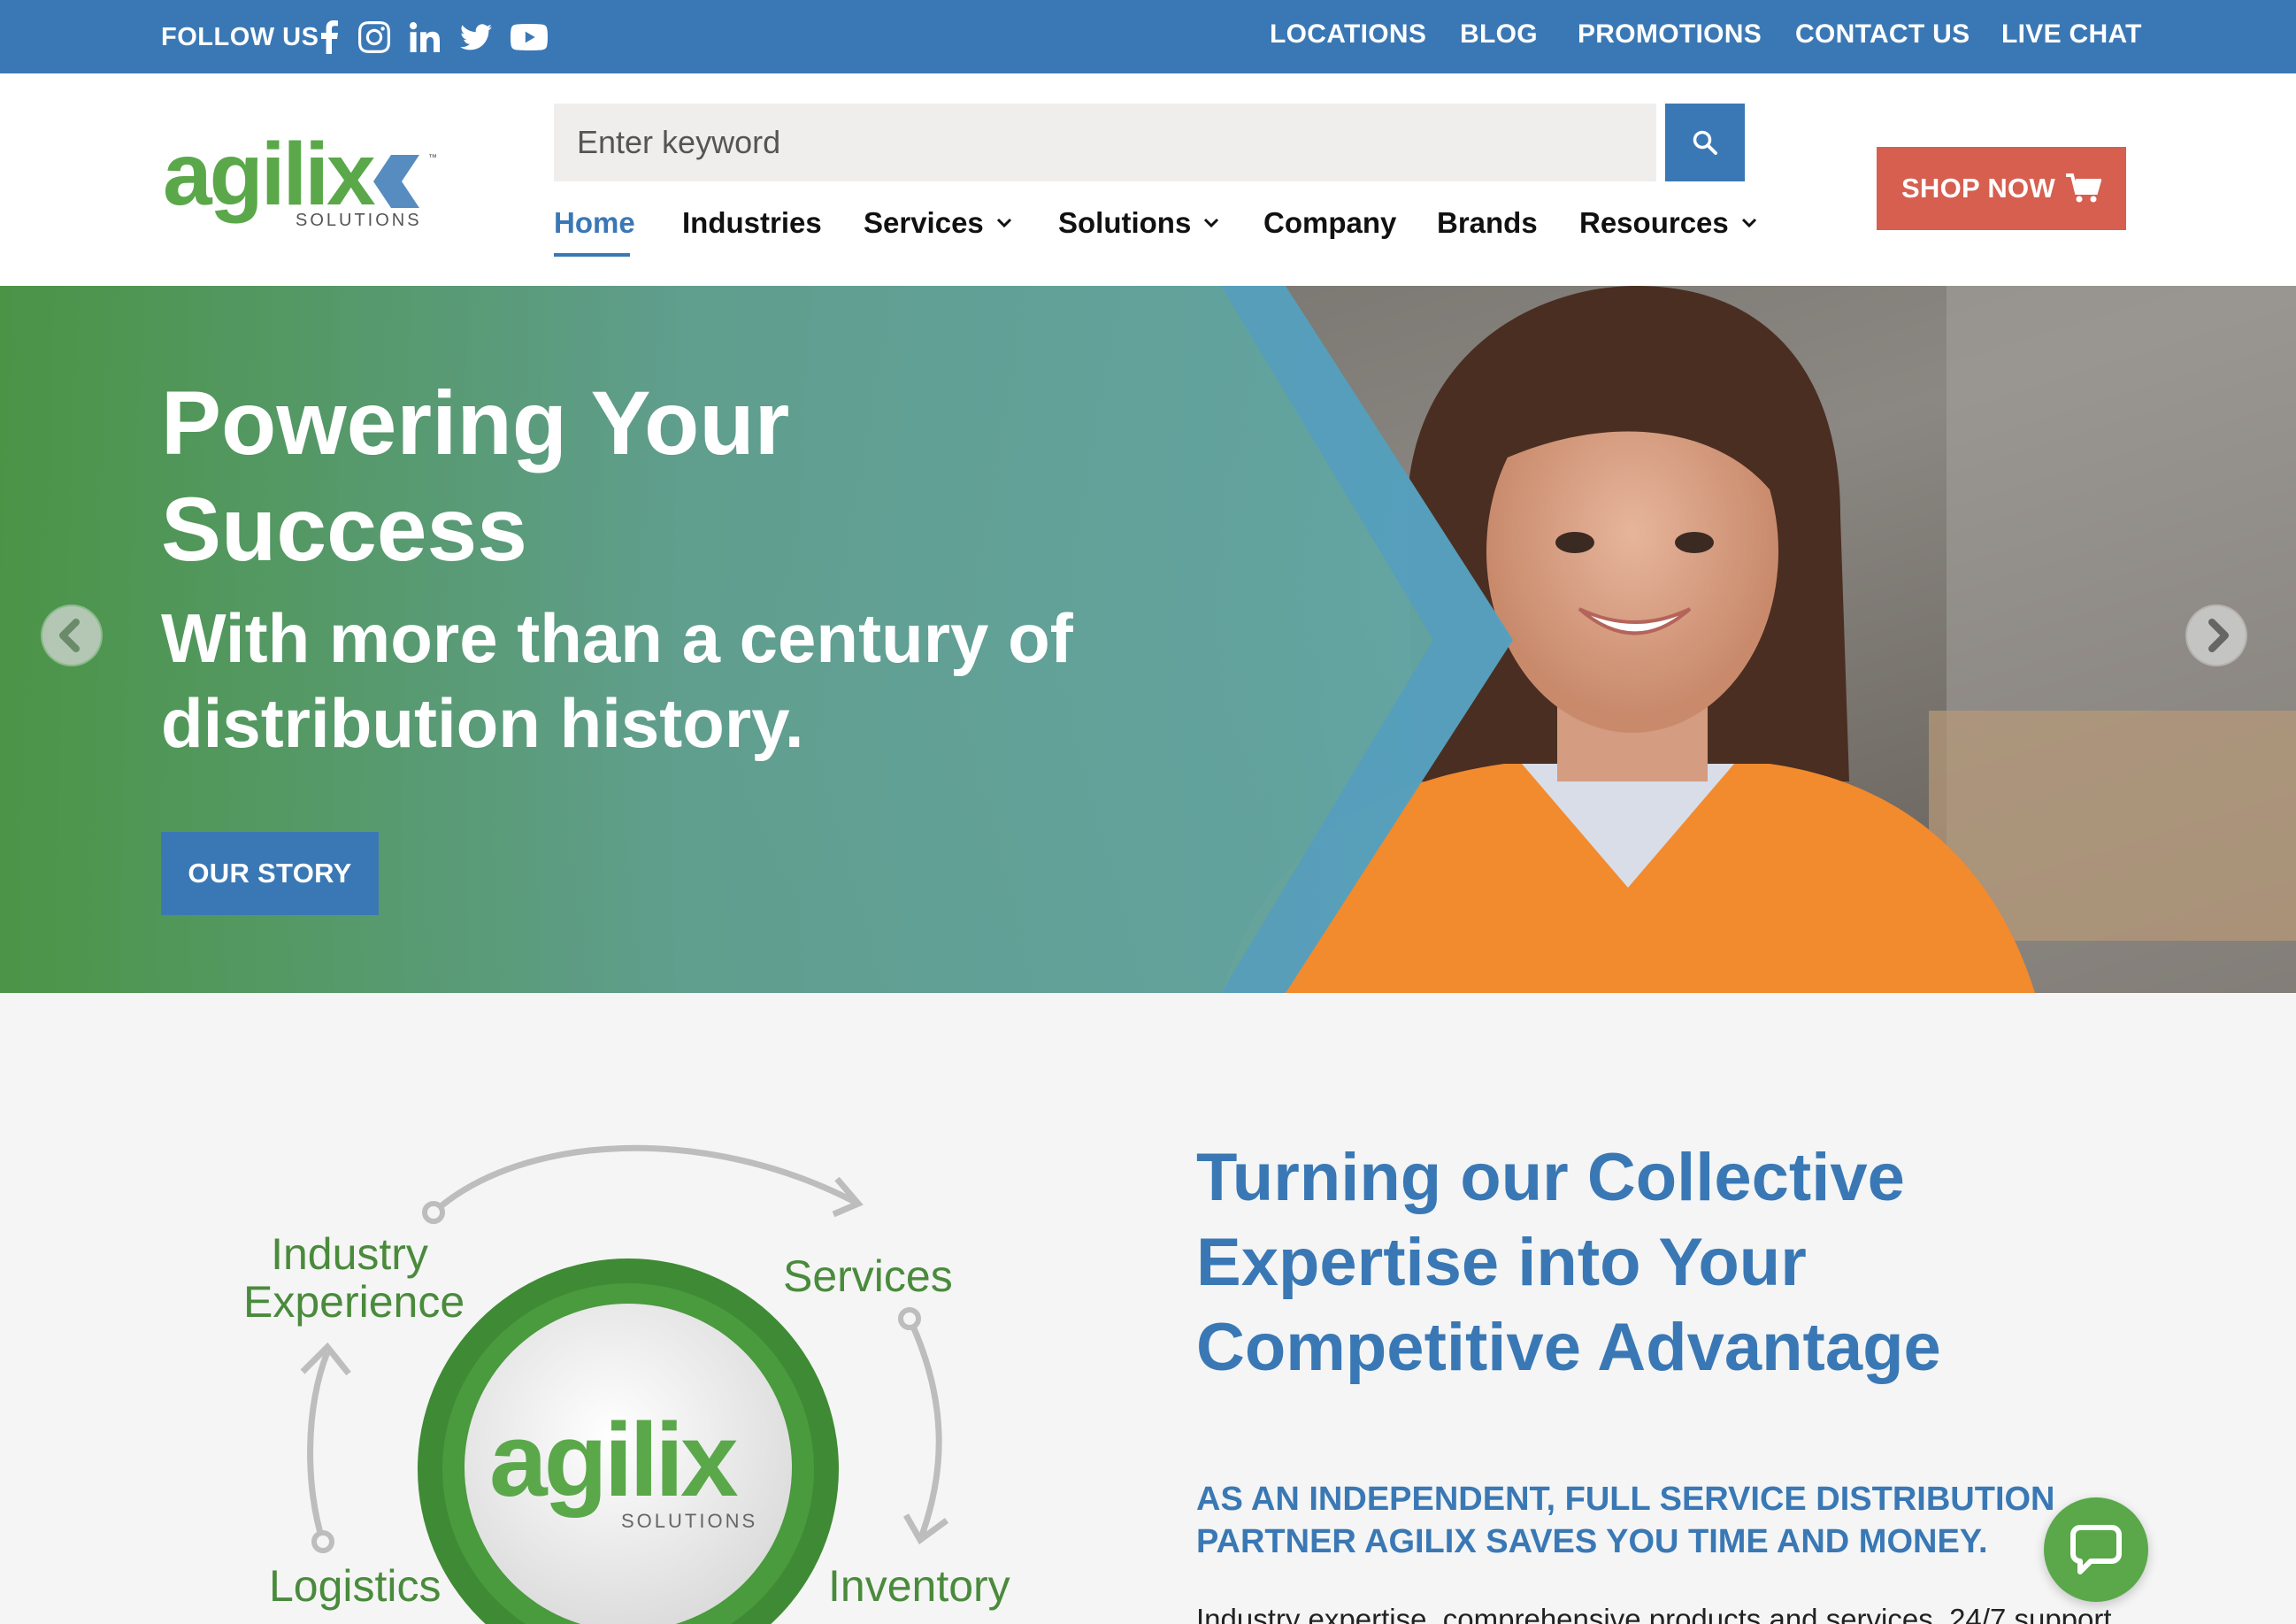  What do you see at coordinates (240, 37) in the screenshot?
I see `follow-us-label: FOLLOW US` at bounding box center [240, 37].